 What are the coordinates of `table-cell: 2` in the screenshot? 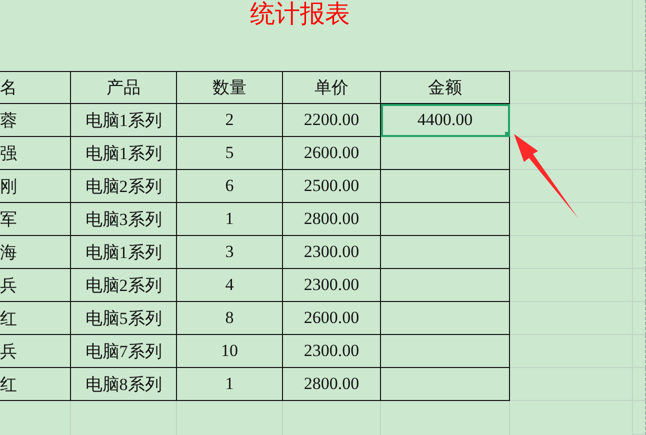 It's located at (230, 120).